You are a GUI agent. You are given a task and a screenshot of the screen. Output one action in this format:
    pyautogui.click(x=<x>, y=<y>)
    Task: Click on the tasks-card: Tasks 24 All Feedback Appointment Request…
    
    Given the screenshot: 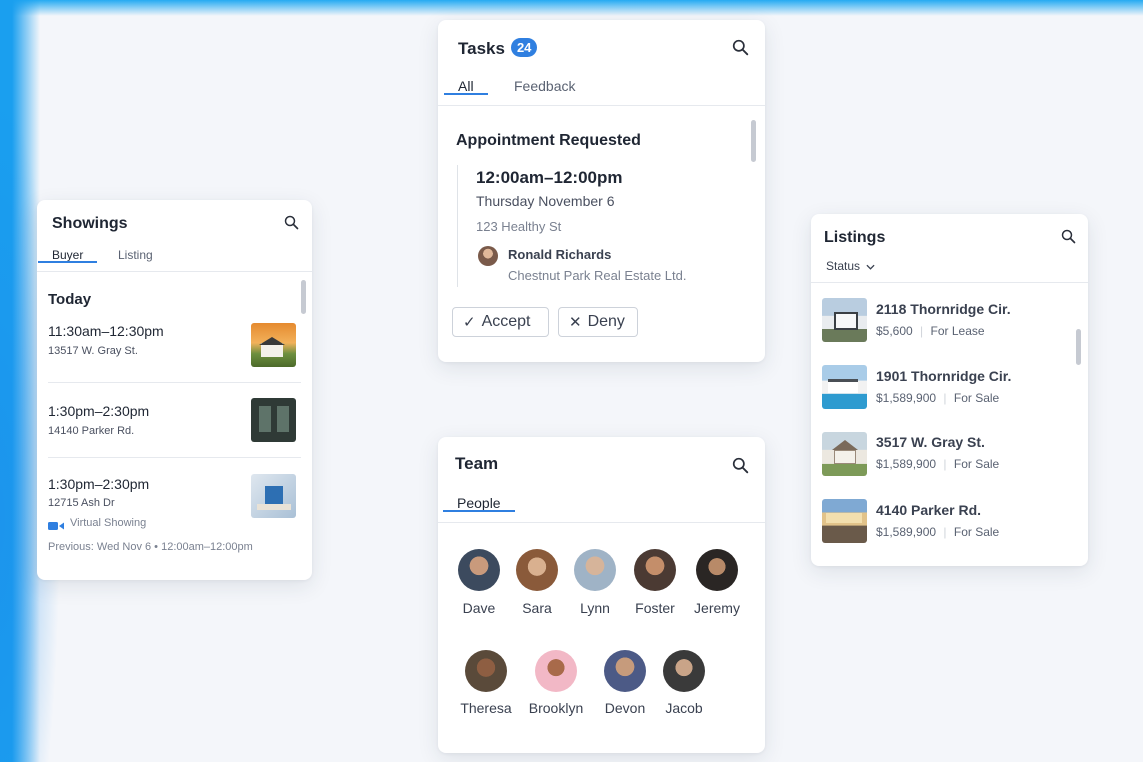 What is the action you would take?
    pyautogui.click(x=601, y=191)
    